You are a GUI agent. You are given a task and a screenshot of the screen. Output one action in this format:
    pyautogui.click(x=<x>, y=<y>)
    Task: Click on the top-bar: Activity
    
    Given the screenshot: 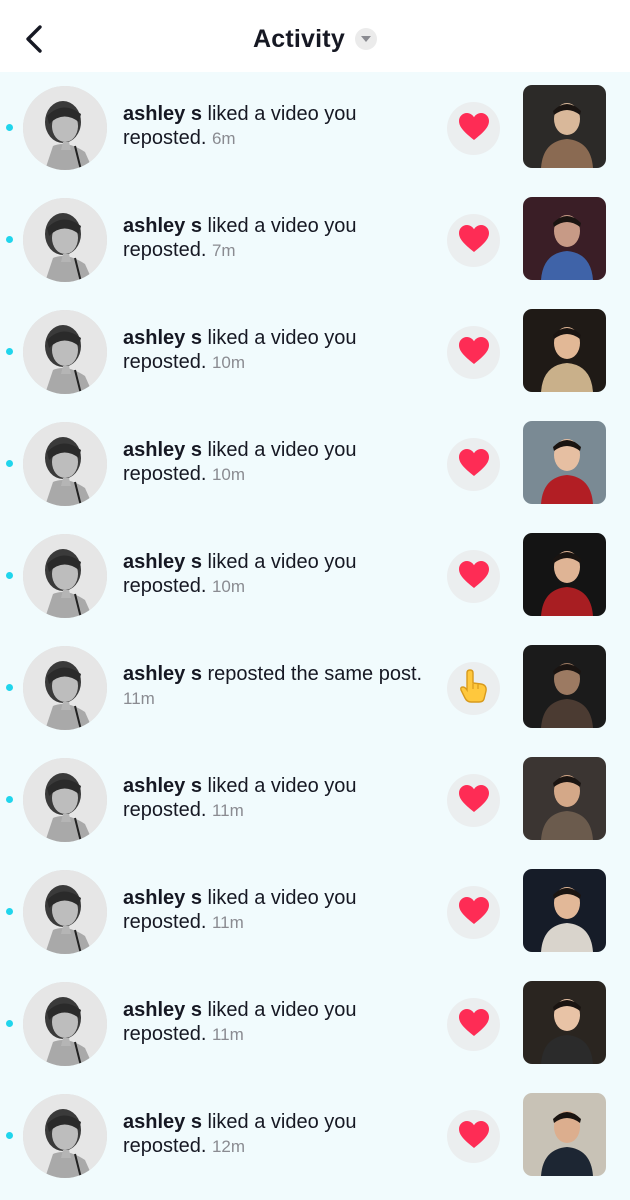 What is the action you would take?
    pyautogui.click(x=315, y=36)
    